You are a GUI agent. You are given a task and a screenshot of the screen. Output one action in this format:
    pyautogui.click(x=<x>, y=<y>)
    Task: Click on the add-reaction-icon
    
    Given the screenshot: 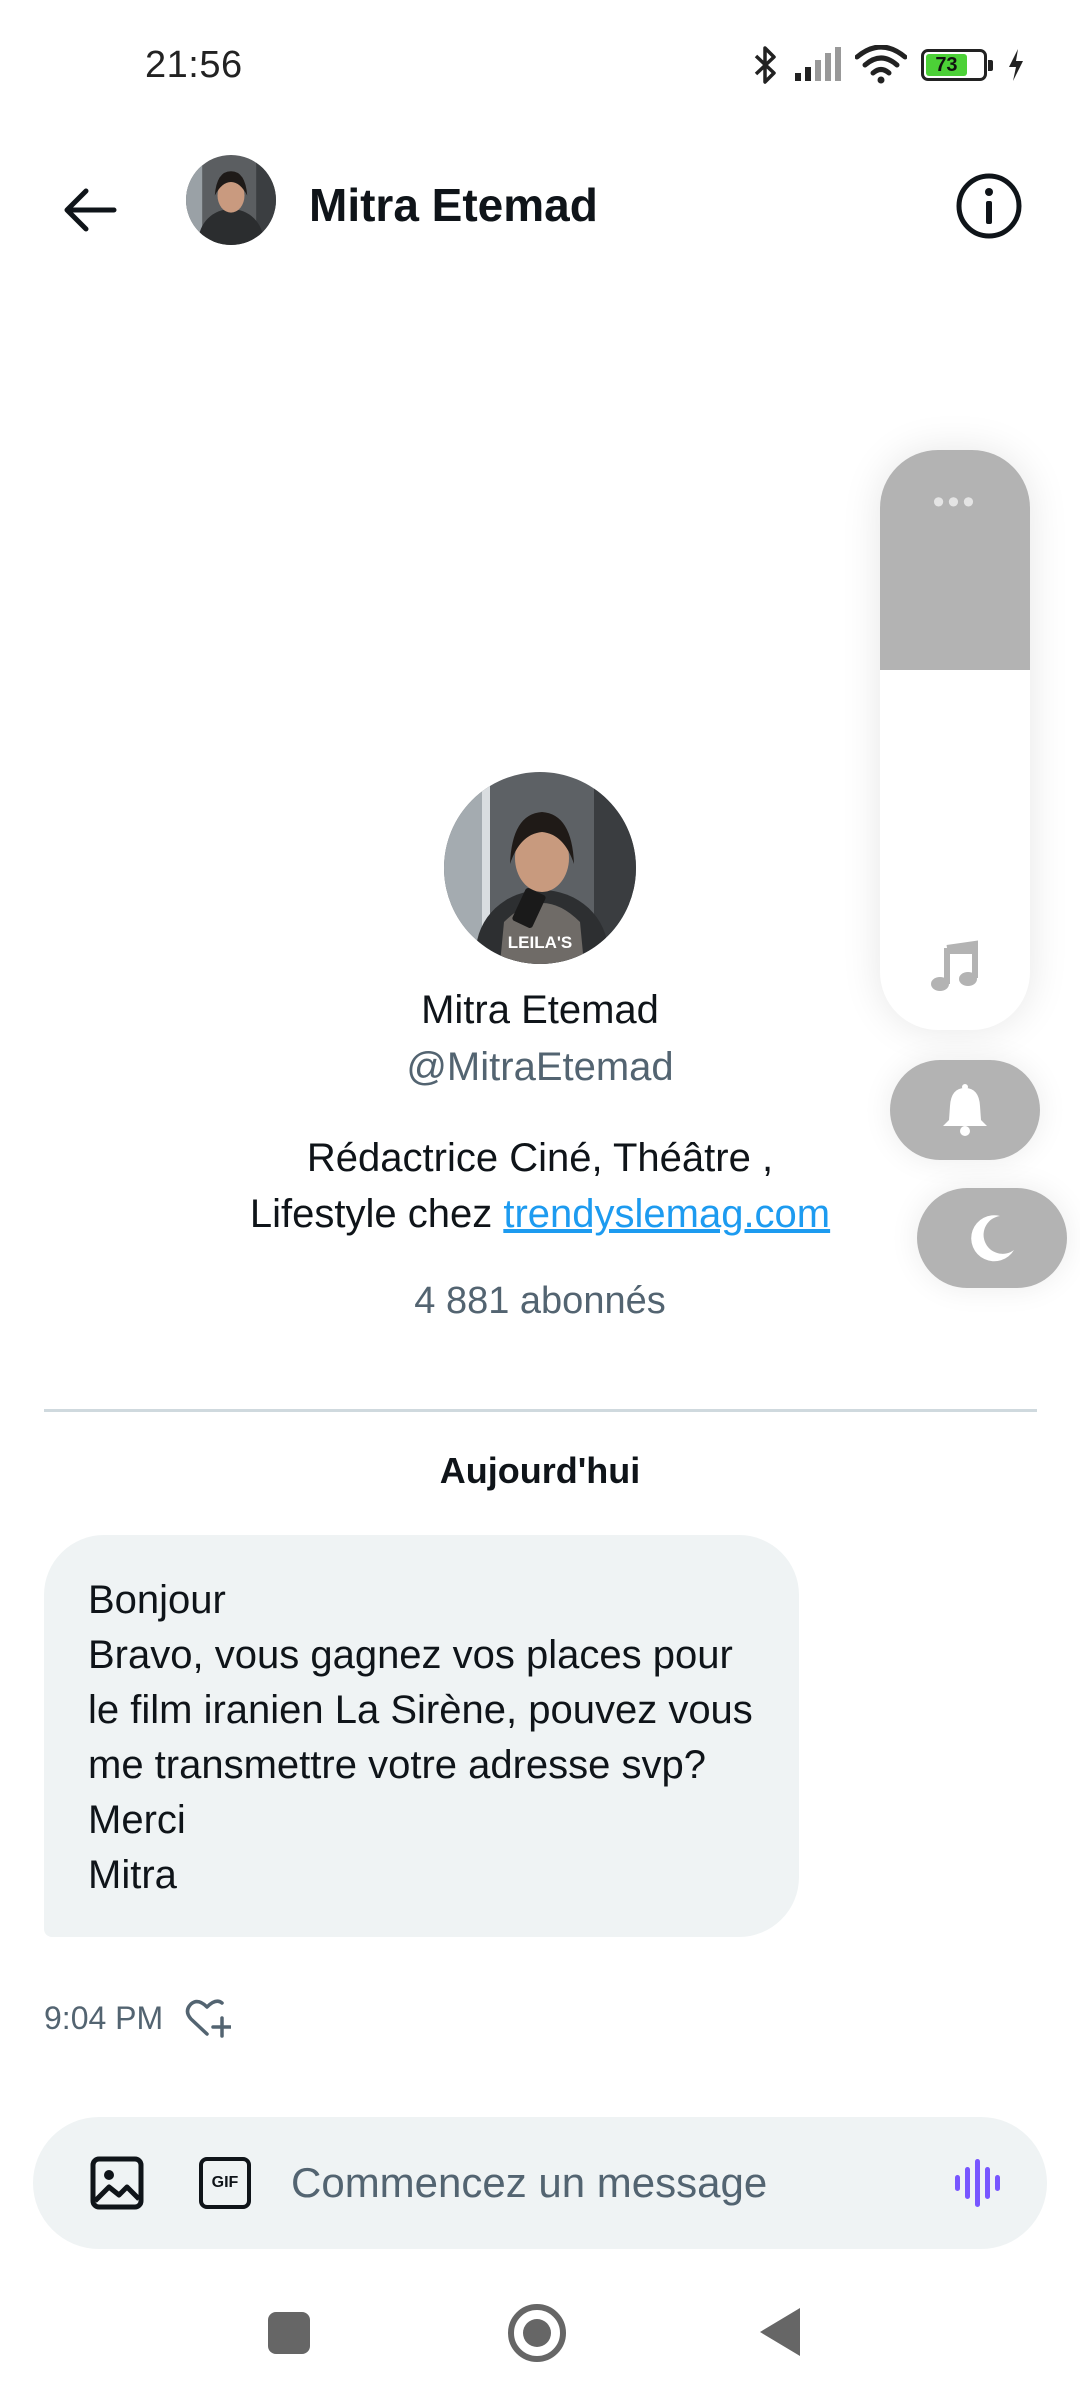 What is the action you would take?
    pyautogui.click(x=208, y=2018)
    